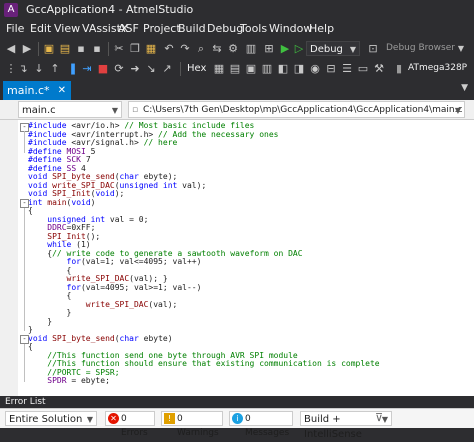 The width and height of the screenshot is (474, 442). I want to click on solution-configuration-combo: Debug ▼, so click(333, 48).